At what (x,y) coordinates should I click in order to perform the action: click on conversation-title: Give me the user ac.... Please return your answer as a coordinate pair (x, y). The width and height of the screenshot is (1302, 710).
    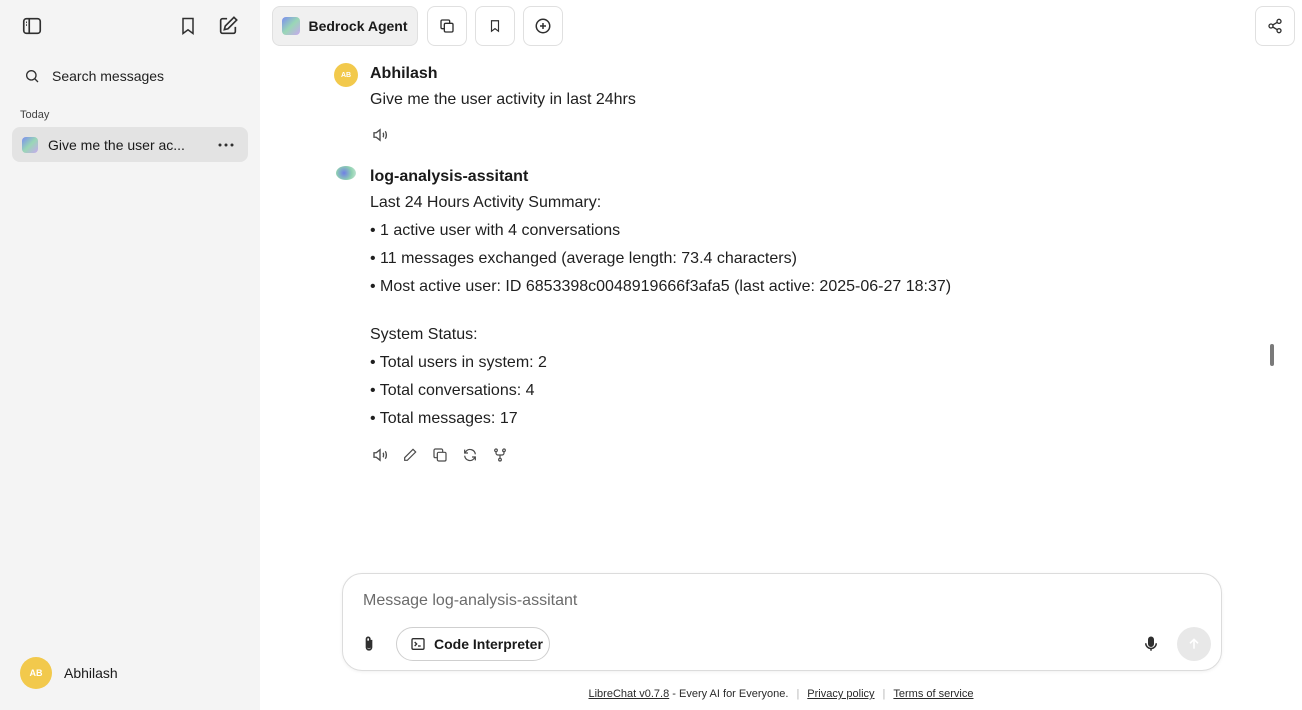
    Looking at the image, I should click on (116, 144).